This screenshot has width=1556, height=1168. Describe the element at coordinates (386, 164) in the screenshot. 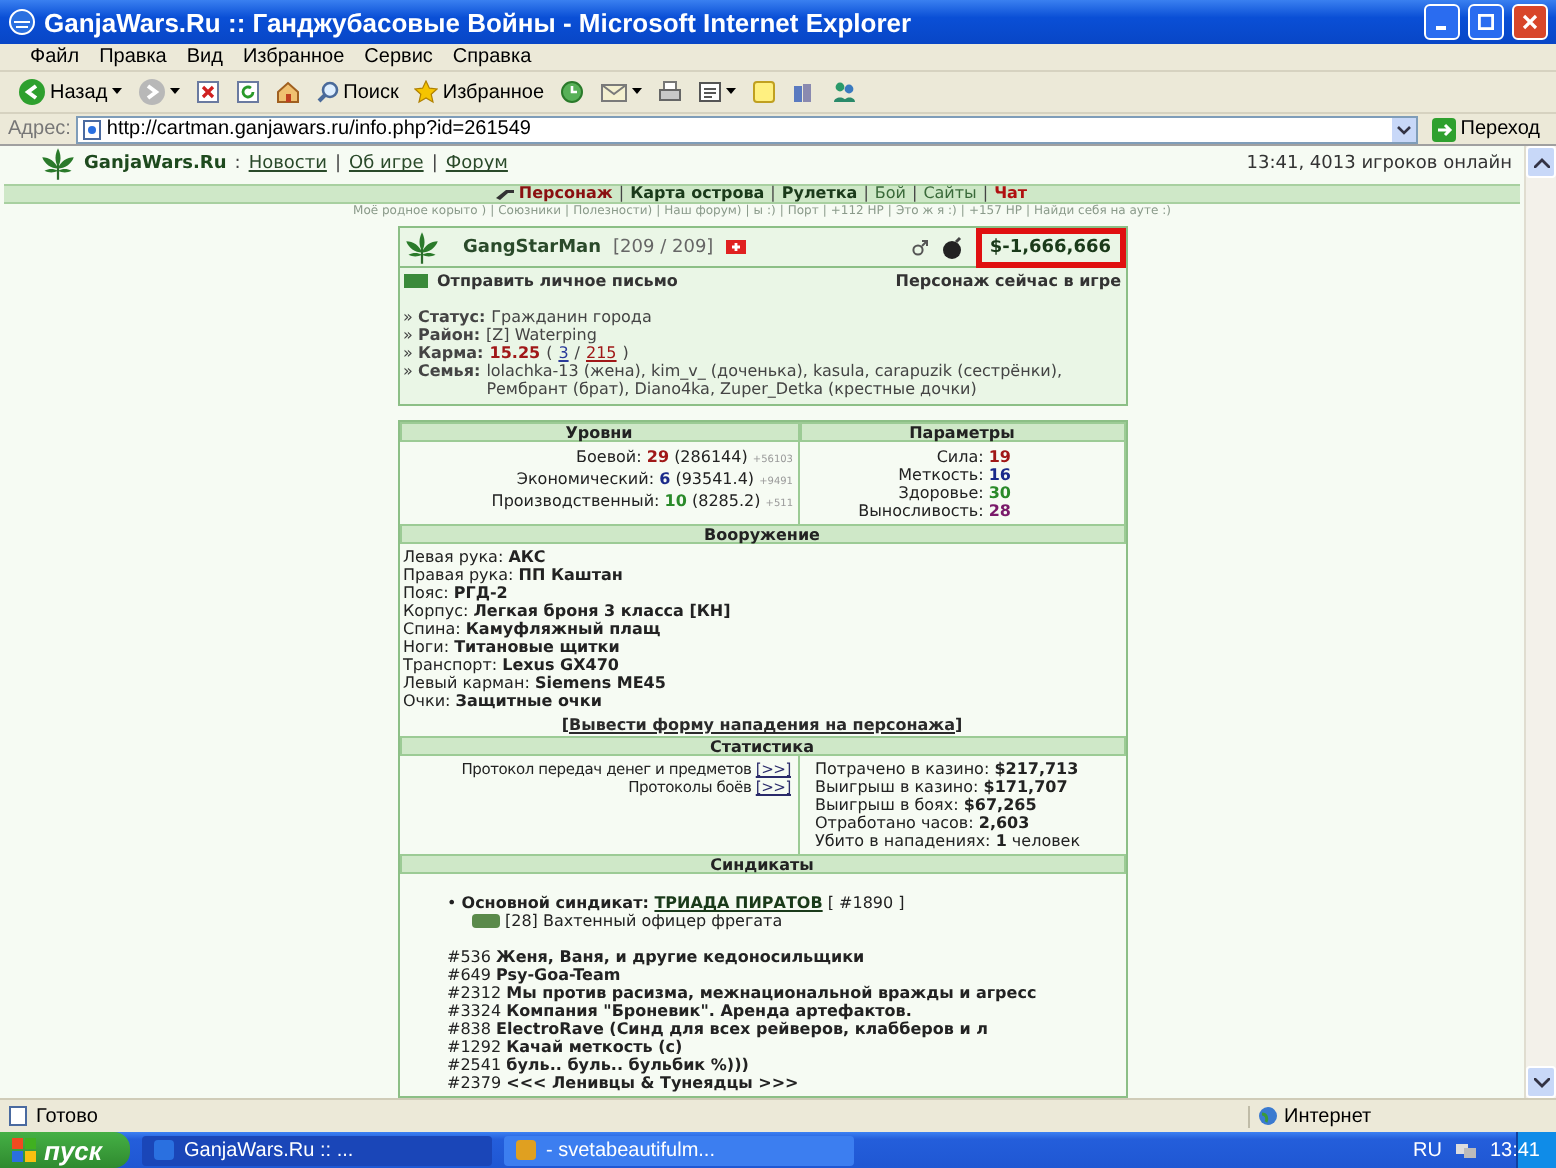

I see `header-link: Об игре` at that location.